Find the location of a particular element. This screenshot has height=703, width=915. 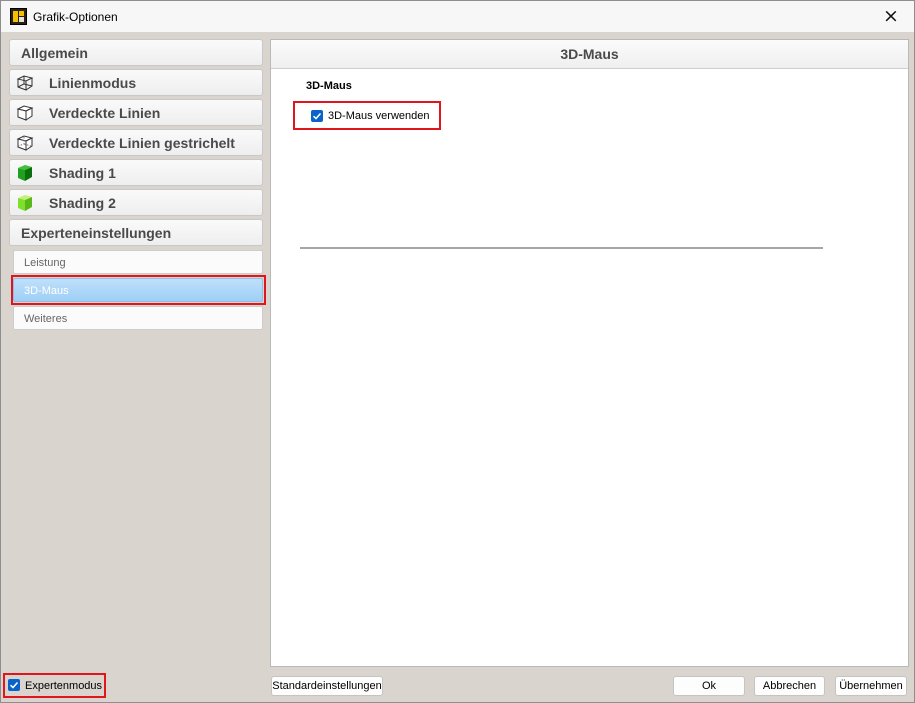

category-verdeckte-linien: Verdeckte Linien is located at coordinates (136, 112).